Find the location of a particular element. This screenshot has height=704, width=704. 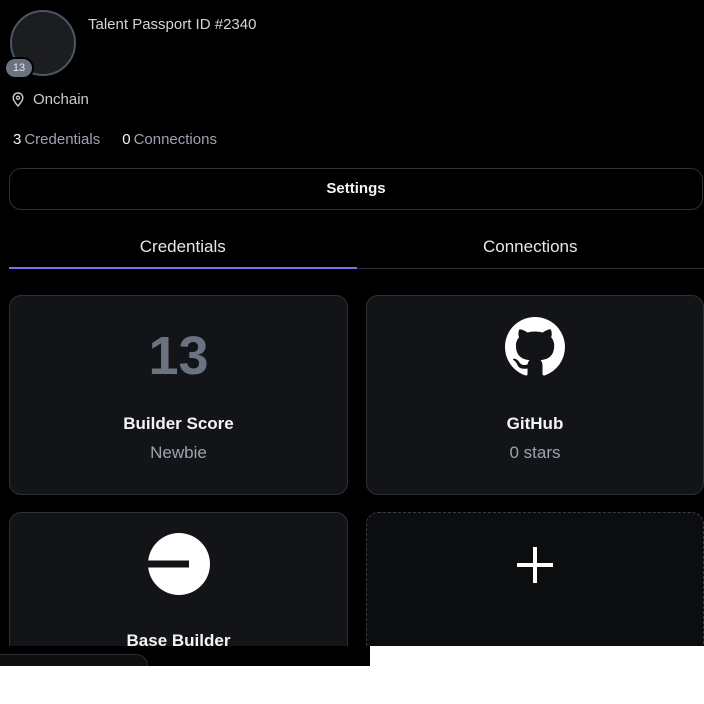

base-builder-title: Base Builder is located at coordinates (178, 638).